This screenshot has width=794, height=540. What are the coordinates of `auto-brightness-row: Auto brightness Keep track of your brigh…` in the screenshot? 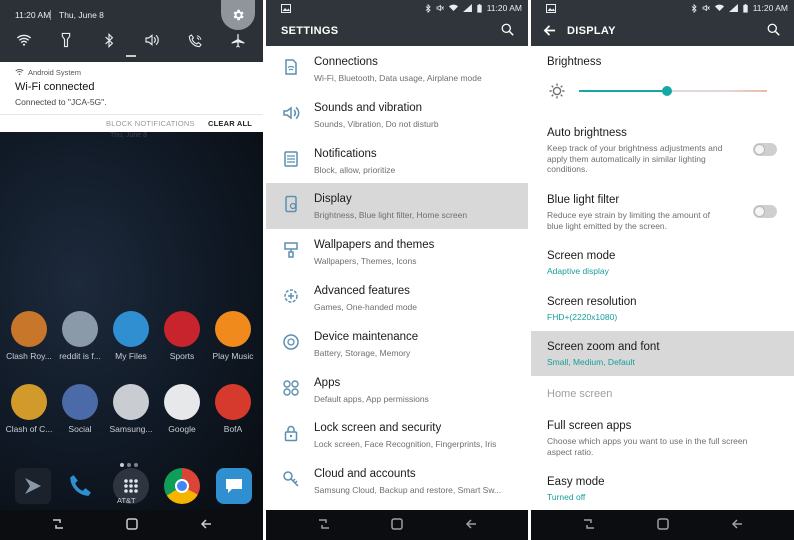 It's located at (662, 148).